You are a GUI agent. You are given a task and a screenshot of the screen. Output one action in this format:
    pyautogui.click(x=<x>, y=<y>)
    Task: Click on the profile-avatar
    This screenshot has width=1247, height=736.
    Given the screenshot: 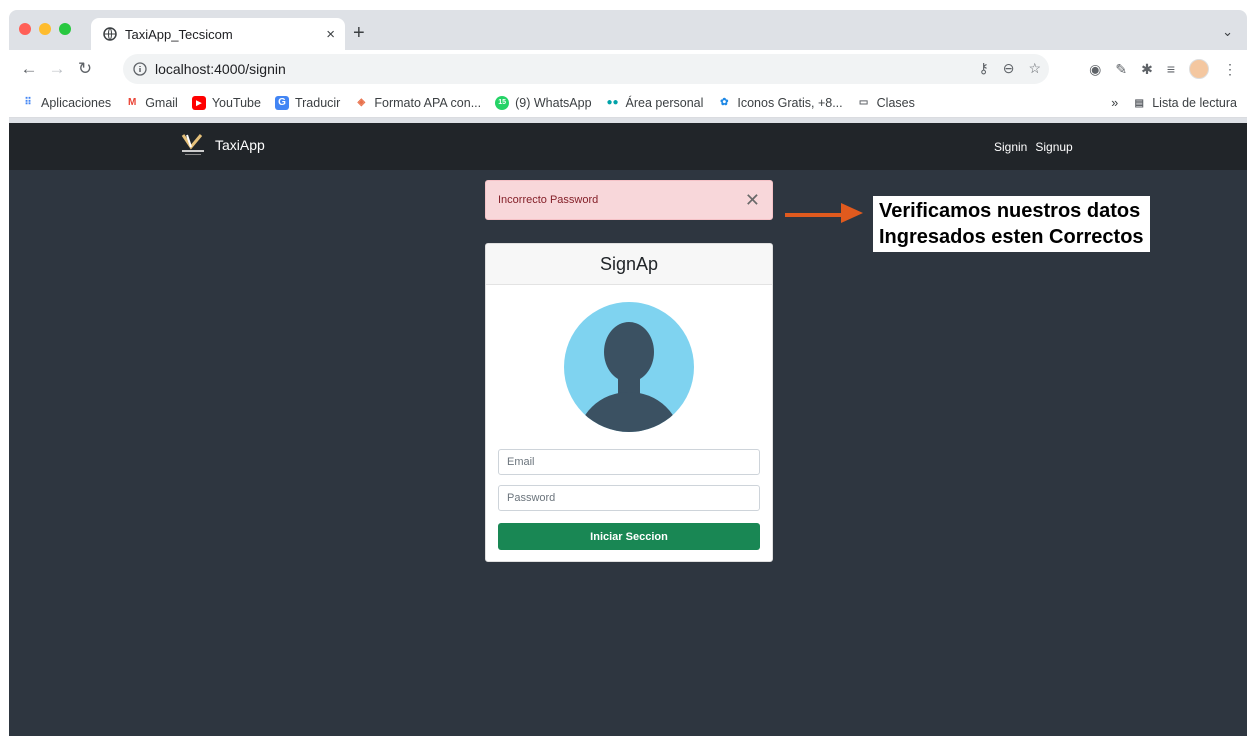 What is the action you would take?
    pyautogui.click(x=1199, y=69)
    